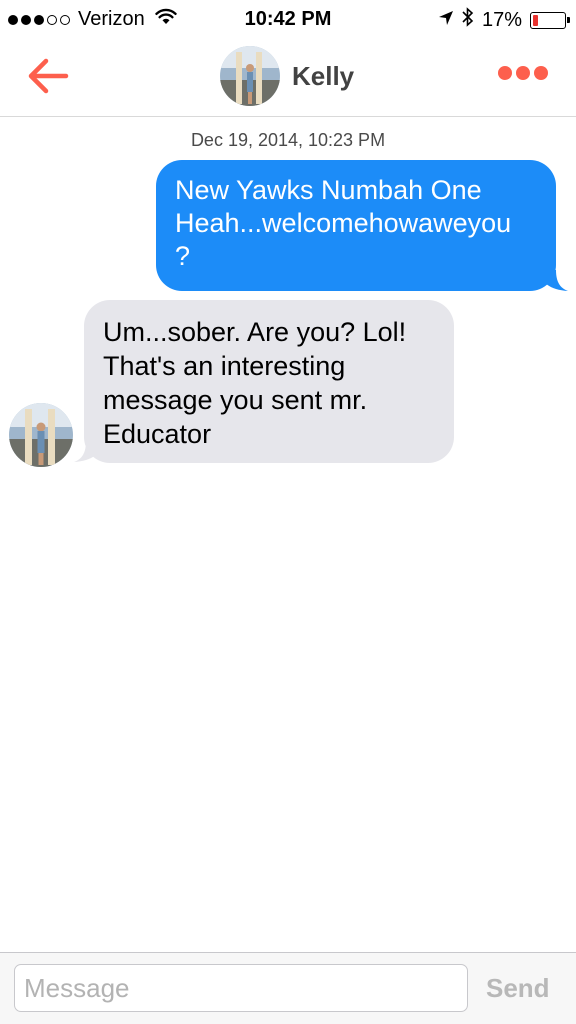 Image resolution: width=576 pixels, height=1024 pixels. I want to click on message-input, so click(241, 988).